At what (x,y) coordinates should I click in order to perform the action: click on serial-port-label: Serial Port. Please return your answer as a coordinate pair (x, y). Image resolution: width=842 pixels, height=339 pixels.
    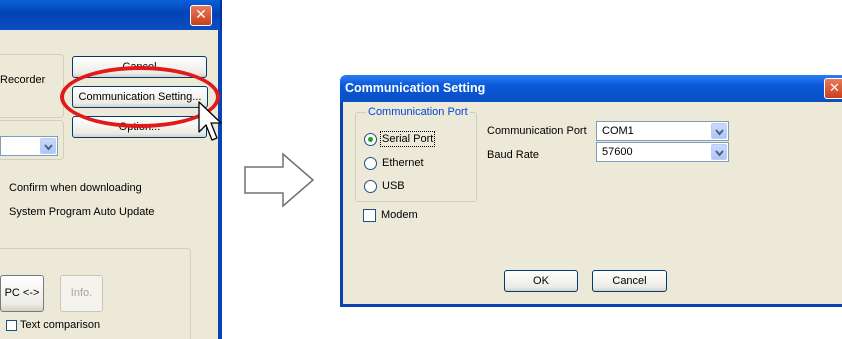
    Looking at the image, I should click on (407, 139).